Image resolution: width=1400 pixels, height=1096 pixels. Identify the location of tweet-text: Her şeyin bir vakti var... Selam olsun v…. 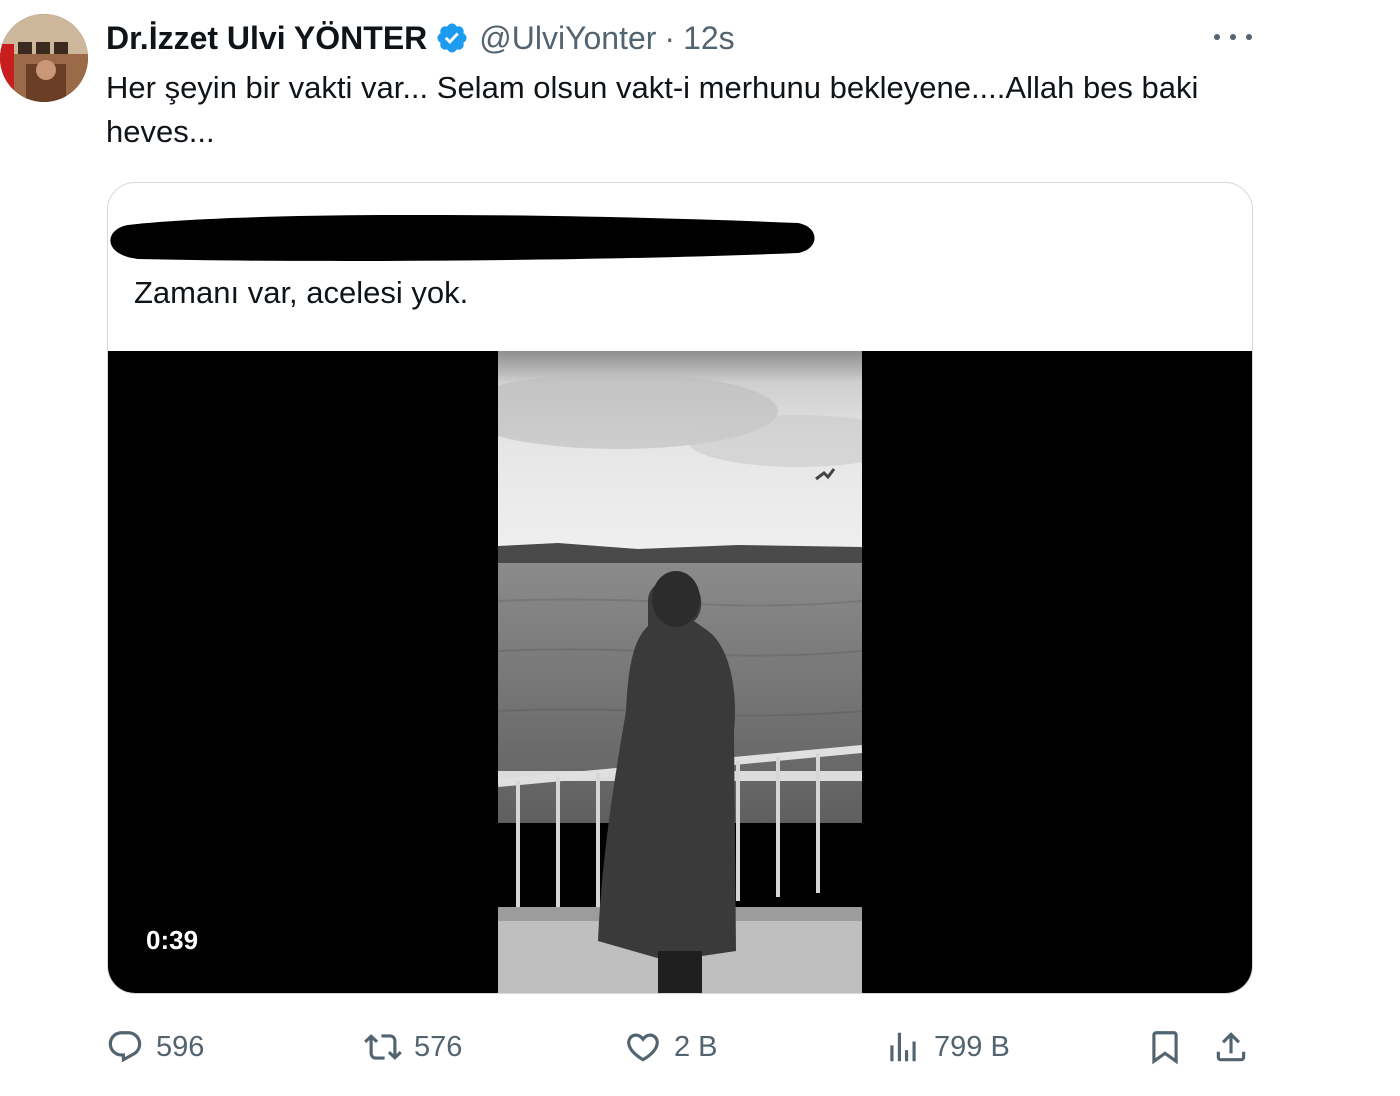
(652, 109).